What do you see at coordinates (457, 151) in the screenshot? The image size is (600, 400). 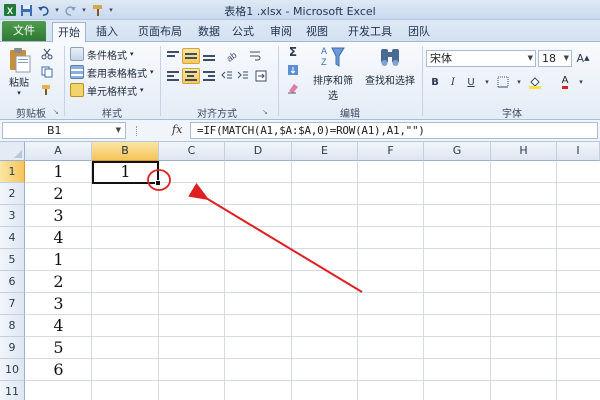 I see `column-header-g: G` at bounding box center [457, 151].